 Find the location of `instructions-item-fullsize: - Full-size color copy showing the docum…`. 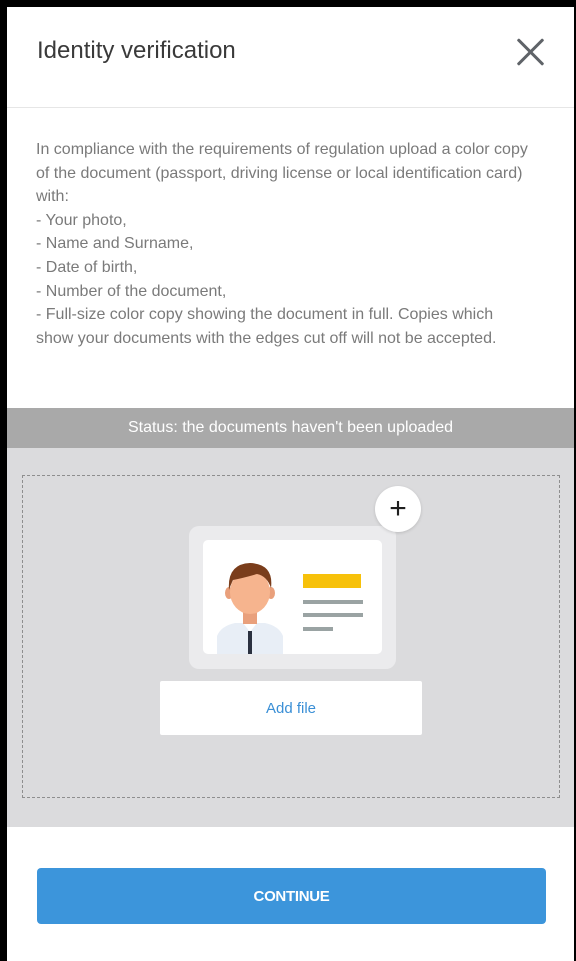

instructions-item-fullsize: - Full-size color copy showing the docum… is located at coordinates (266, 326).